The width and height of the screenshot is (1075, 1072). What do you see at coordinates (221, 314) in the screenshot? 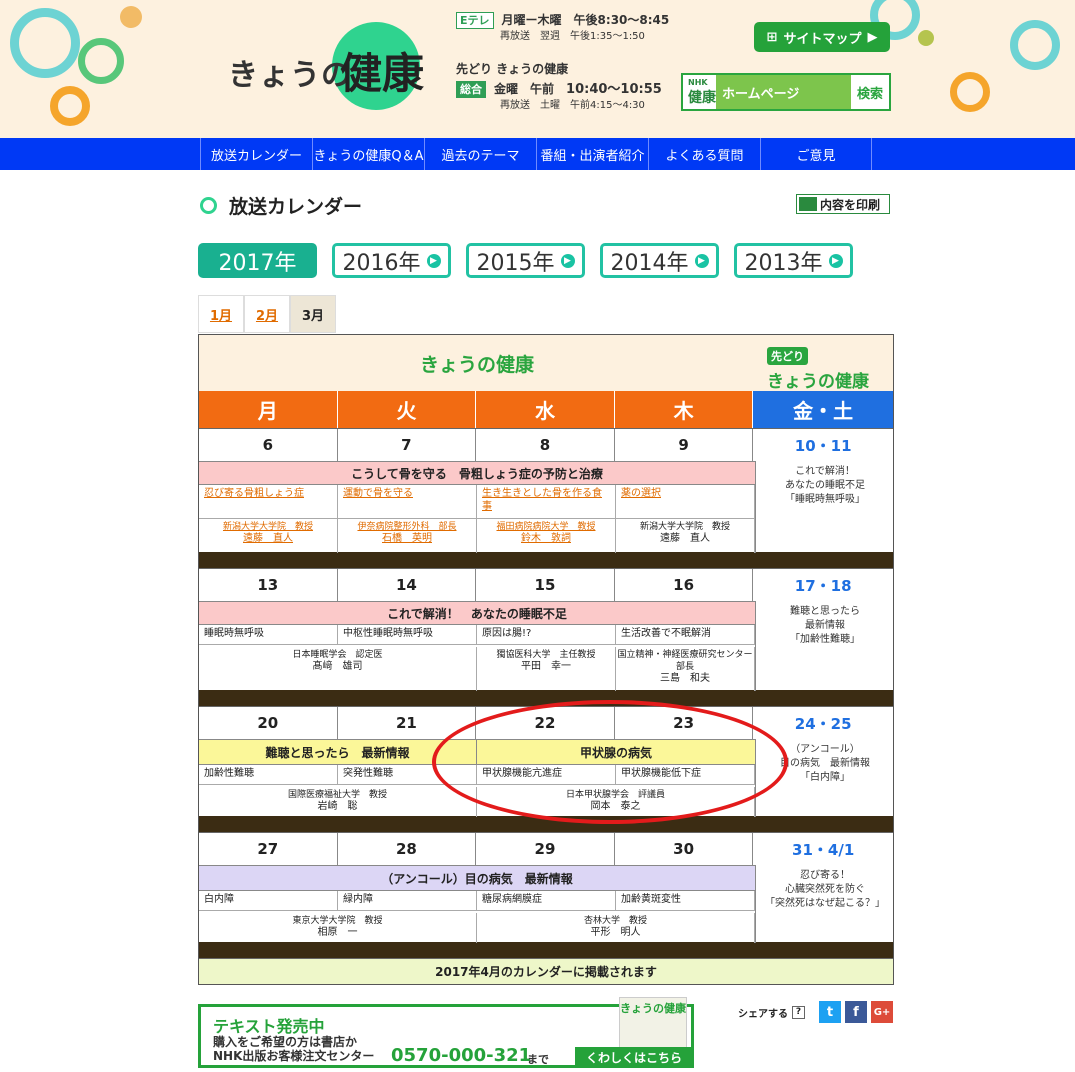
I see `month-tab-1: 1月` at bounding box center [221, 314].